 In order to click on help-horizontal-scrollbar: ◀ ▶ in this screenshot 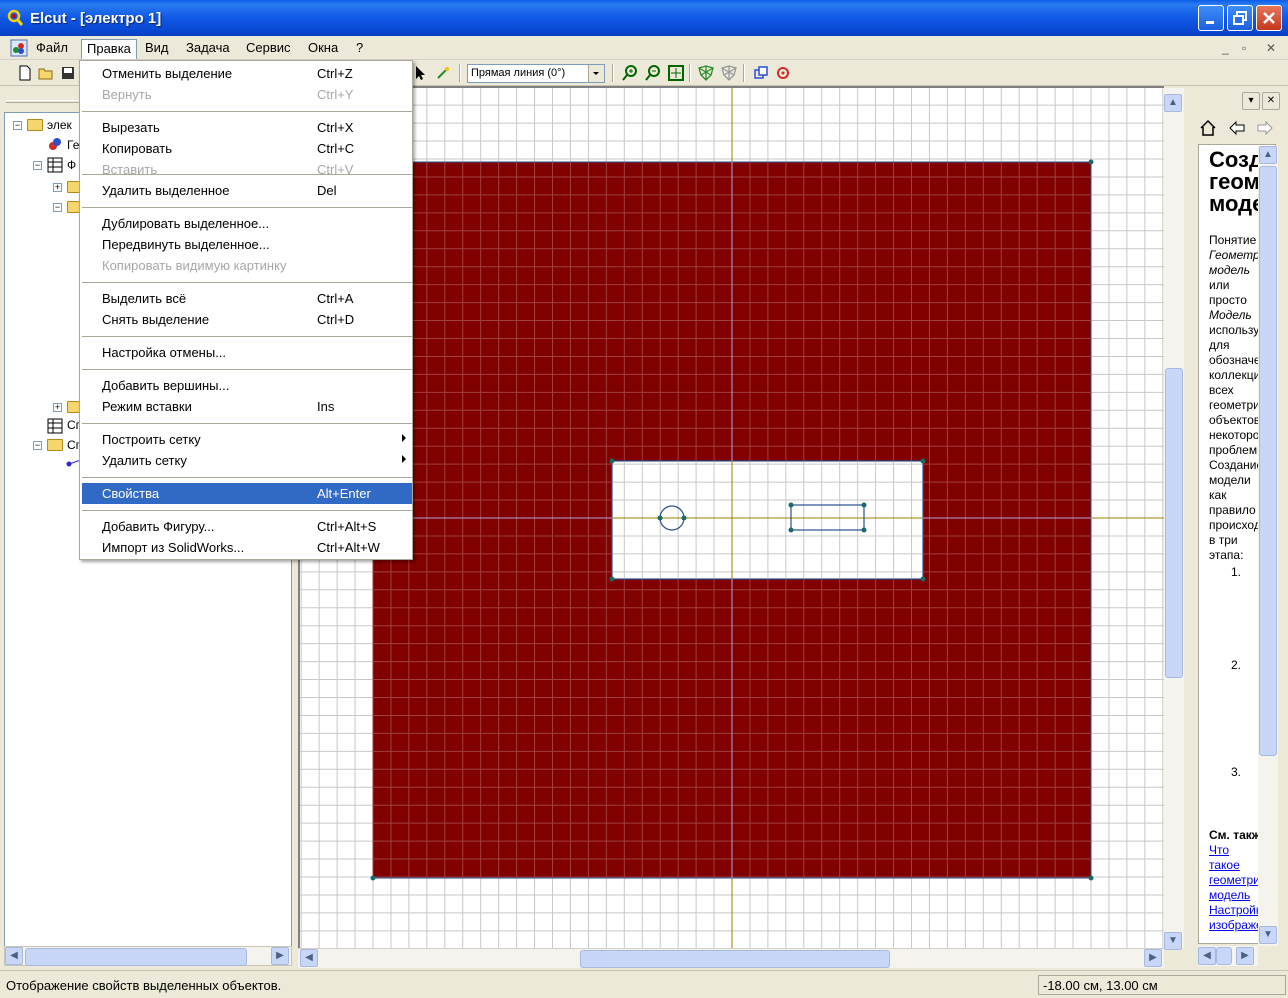, I will do `click(1228, 956)`.